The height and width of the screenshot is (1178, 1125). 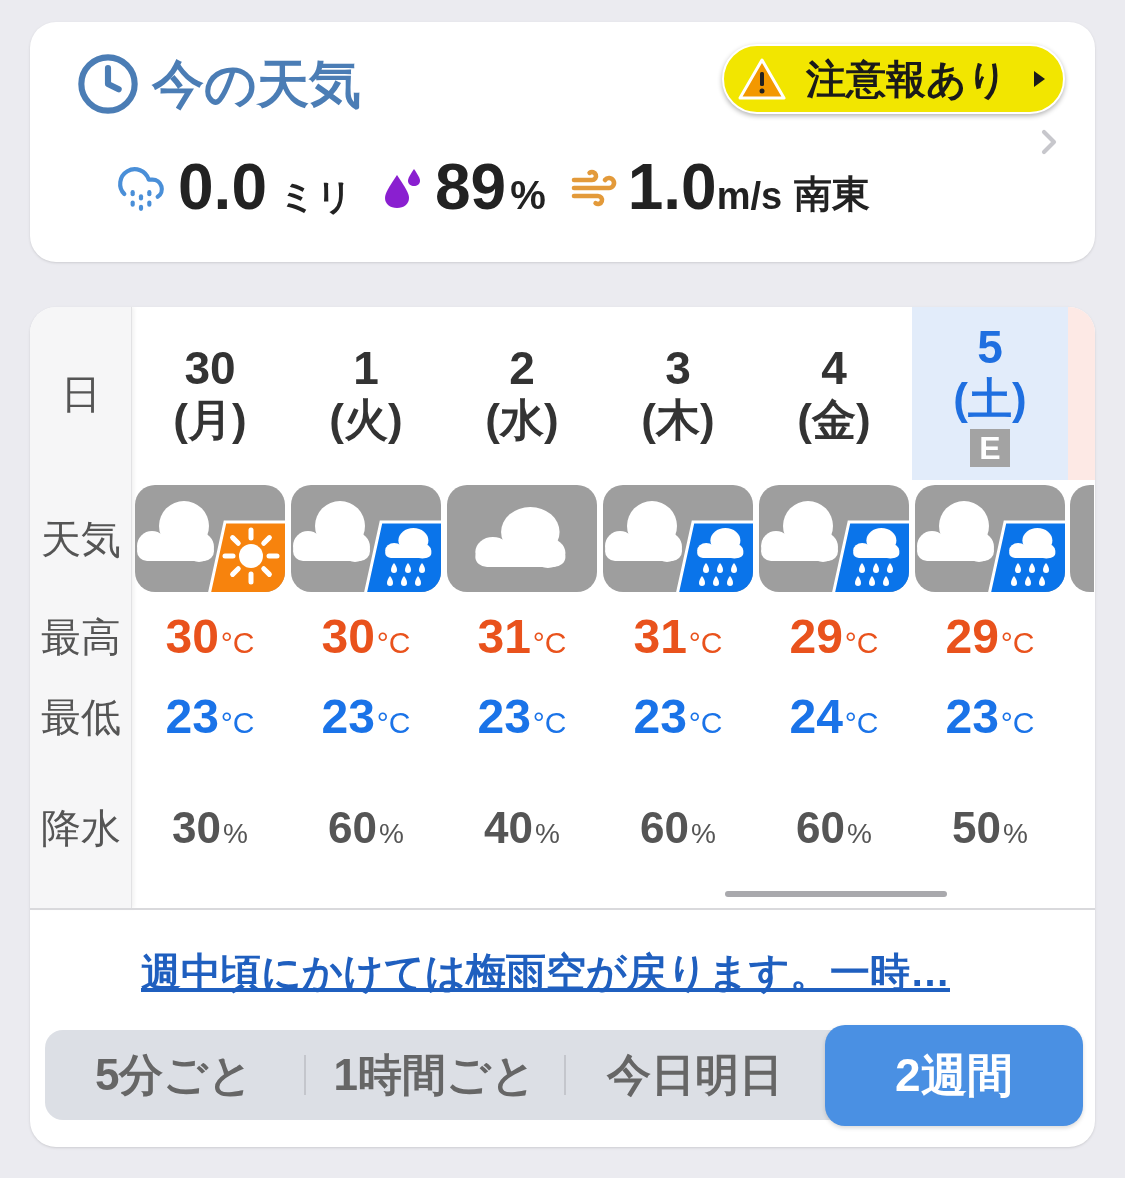 I want to click on row-label: 天気, so click(x=80, y=539).